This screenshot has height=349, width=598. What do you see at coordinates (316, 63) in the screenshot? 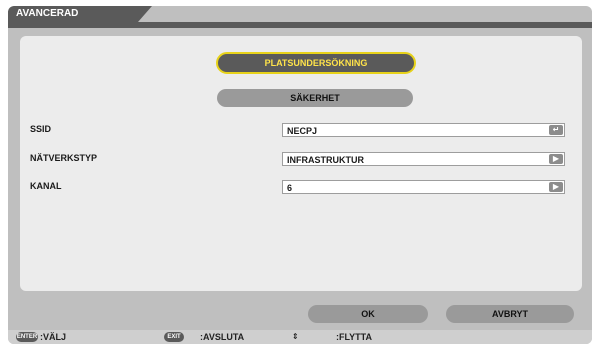
I see `site-survey-button: PLATSUNDERSÖKNING` at bounding box center [316, 63].